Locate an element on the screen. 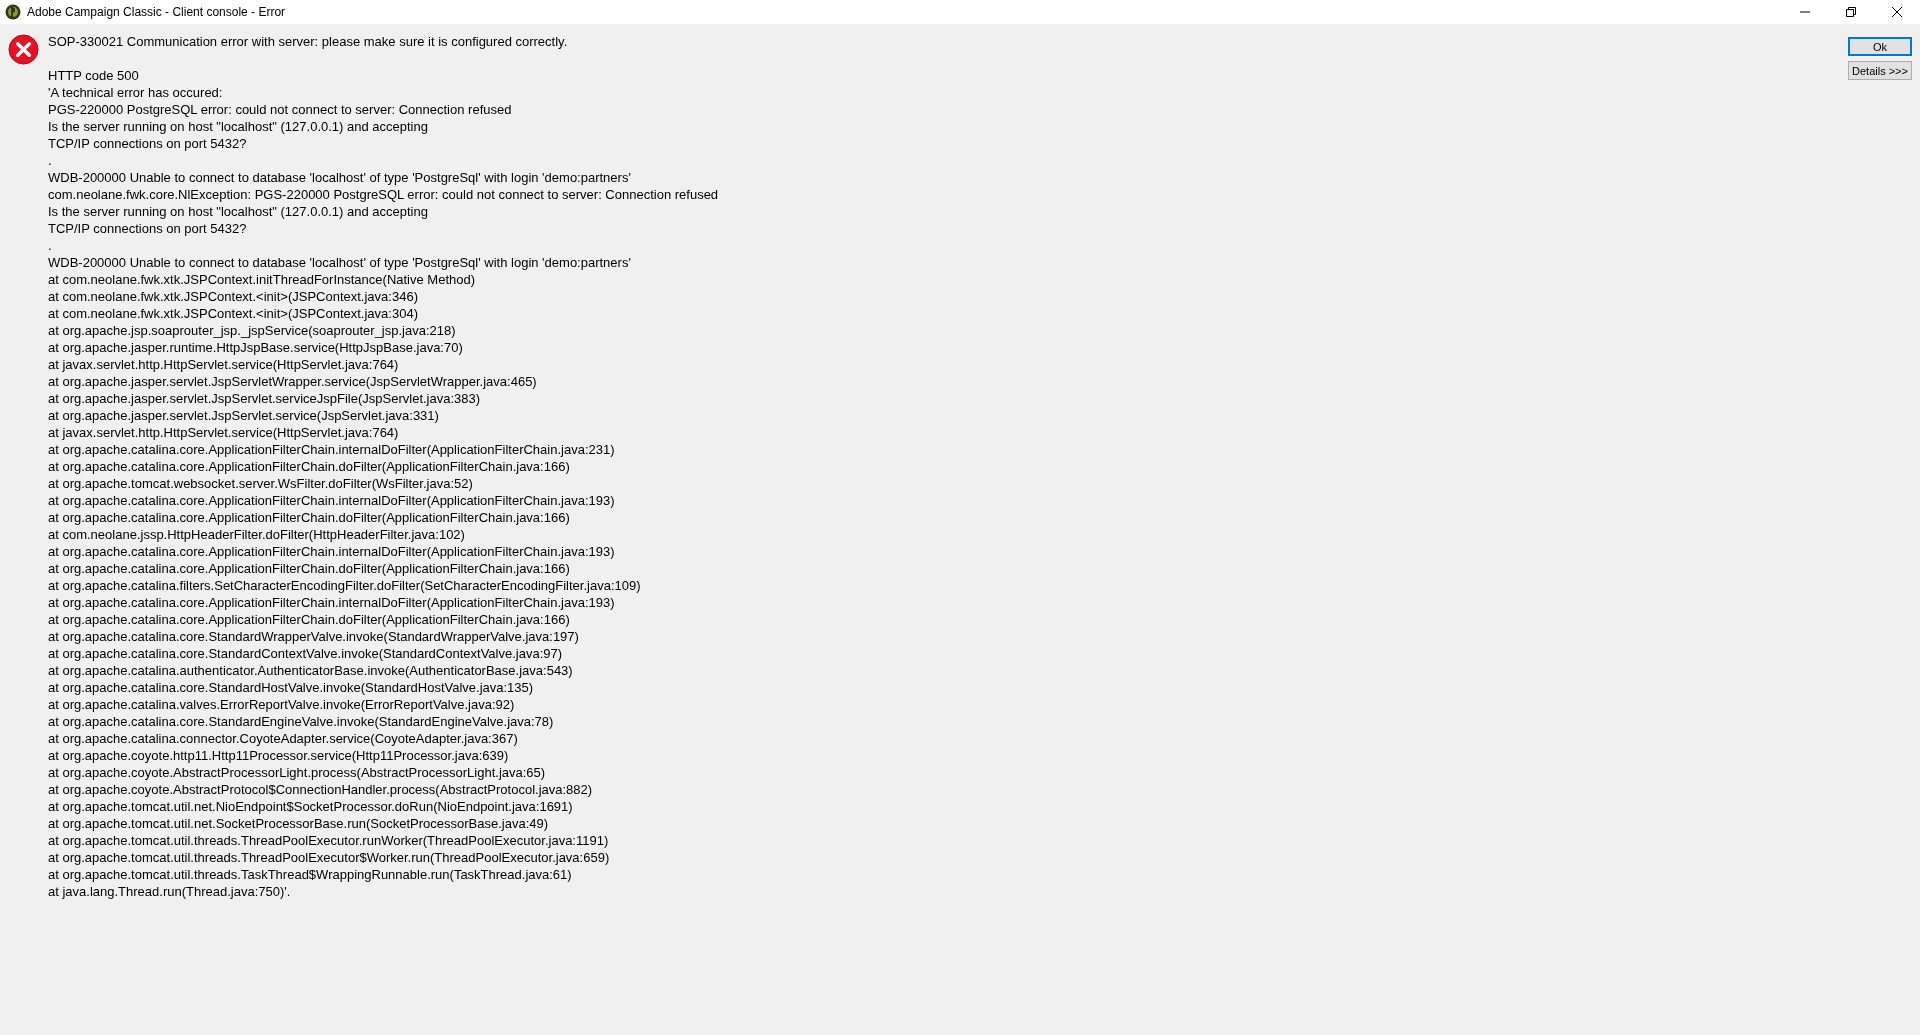 The image size is (1920, 1035). error-detail-line: at org.apache.catalina.authenticator.AuthenticatorBase.invoke(AuthenticatorBase.java:543) is located at coordinates (310, 670).